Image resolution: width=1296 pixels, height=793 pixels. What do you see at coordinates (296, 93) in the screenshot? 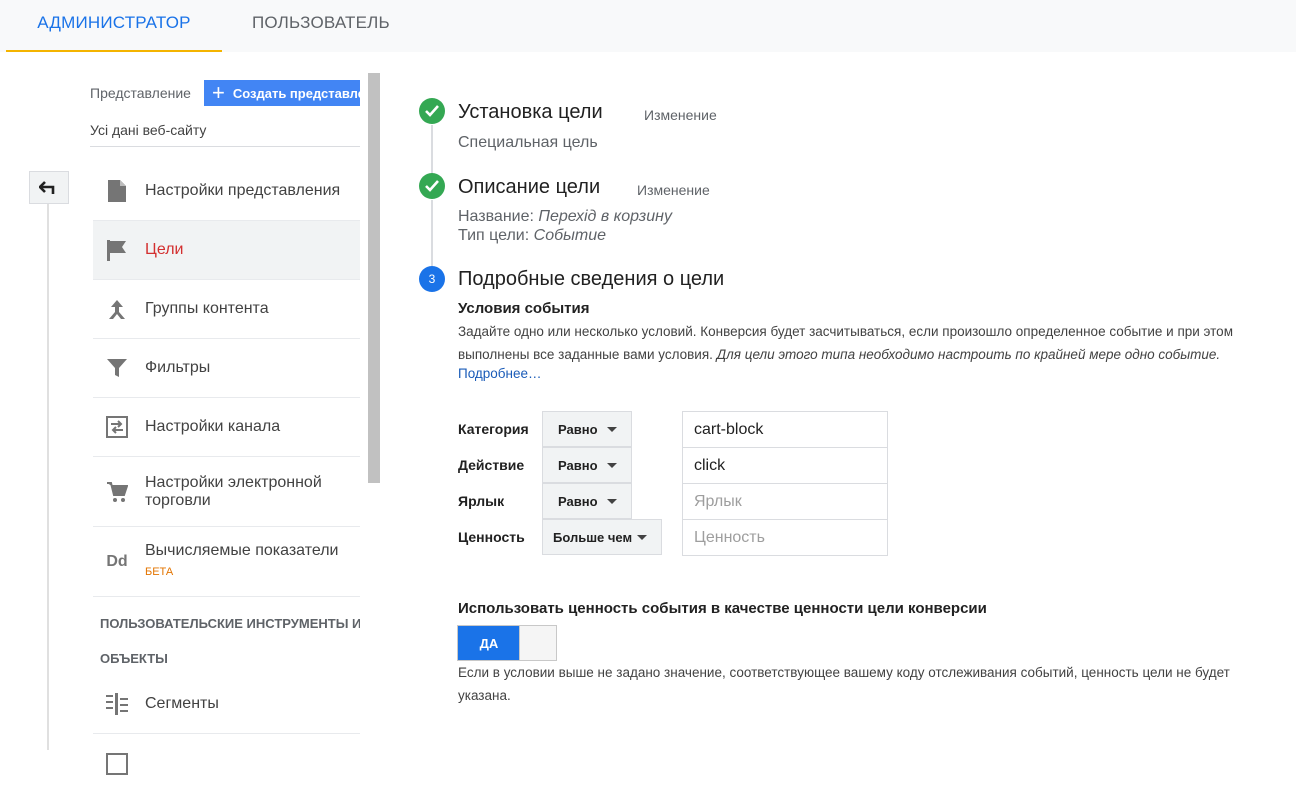
I see `create-view-label: Создать представление` at bounding box center [296, 93].